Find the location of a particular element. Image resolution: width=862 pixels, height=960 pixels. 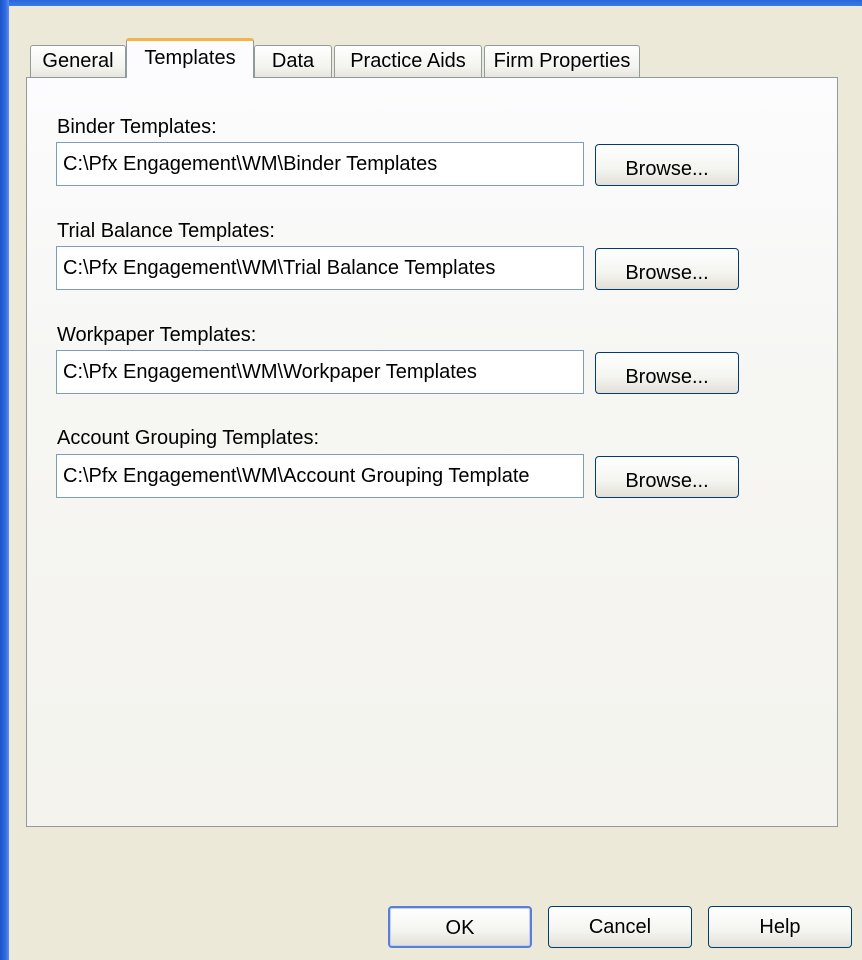

help-button: Help is located at coordinates (780, 927).